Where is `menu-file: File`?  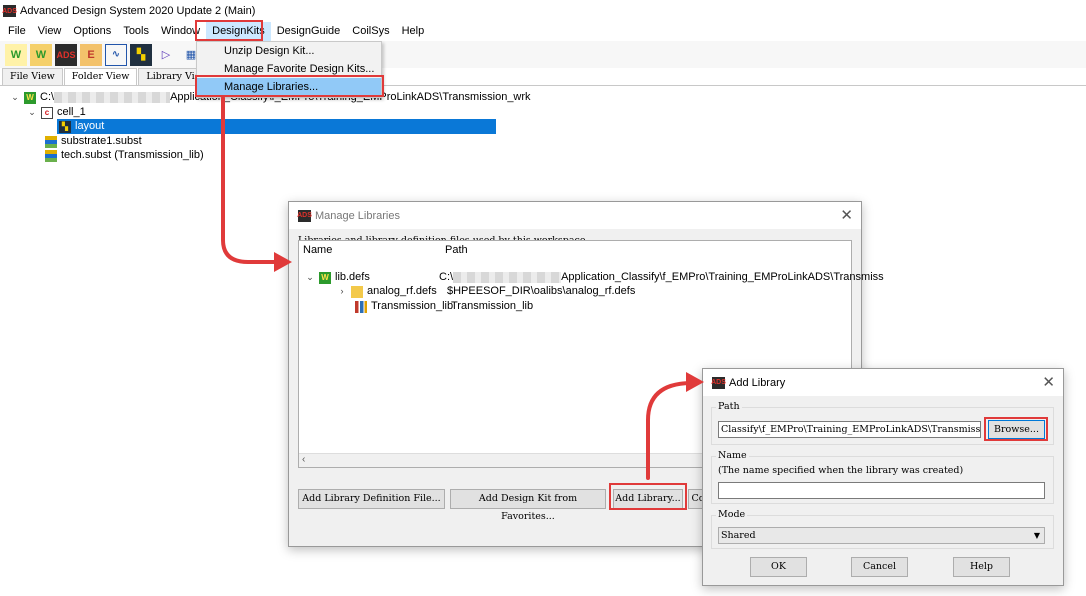
menu-file: File is located at coordinates (17, 31).